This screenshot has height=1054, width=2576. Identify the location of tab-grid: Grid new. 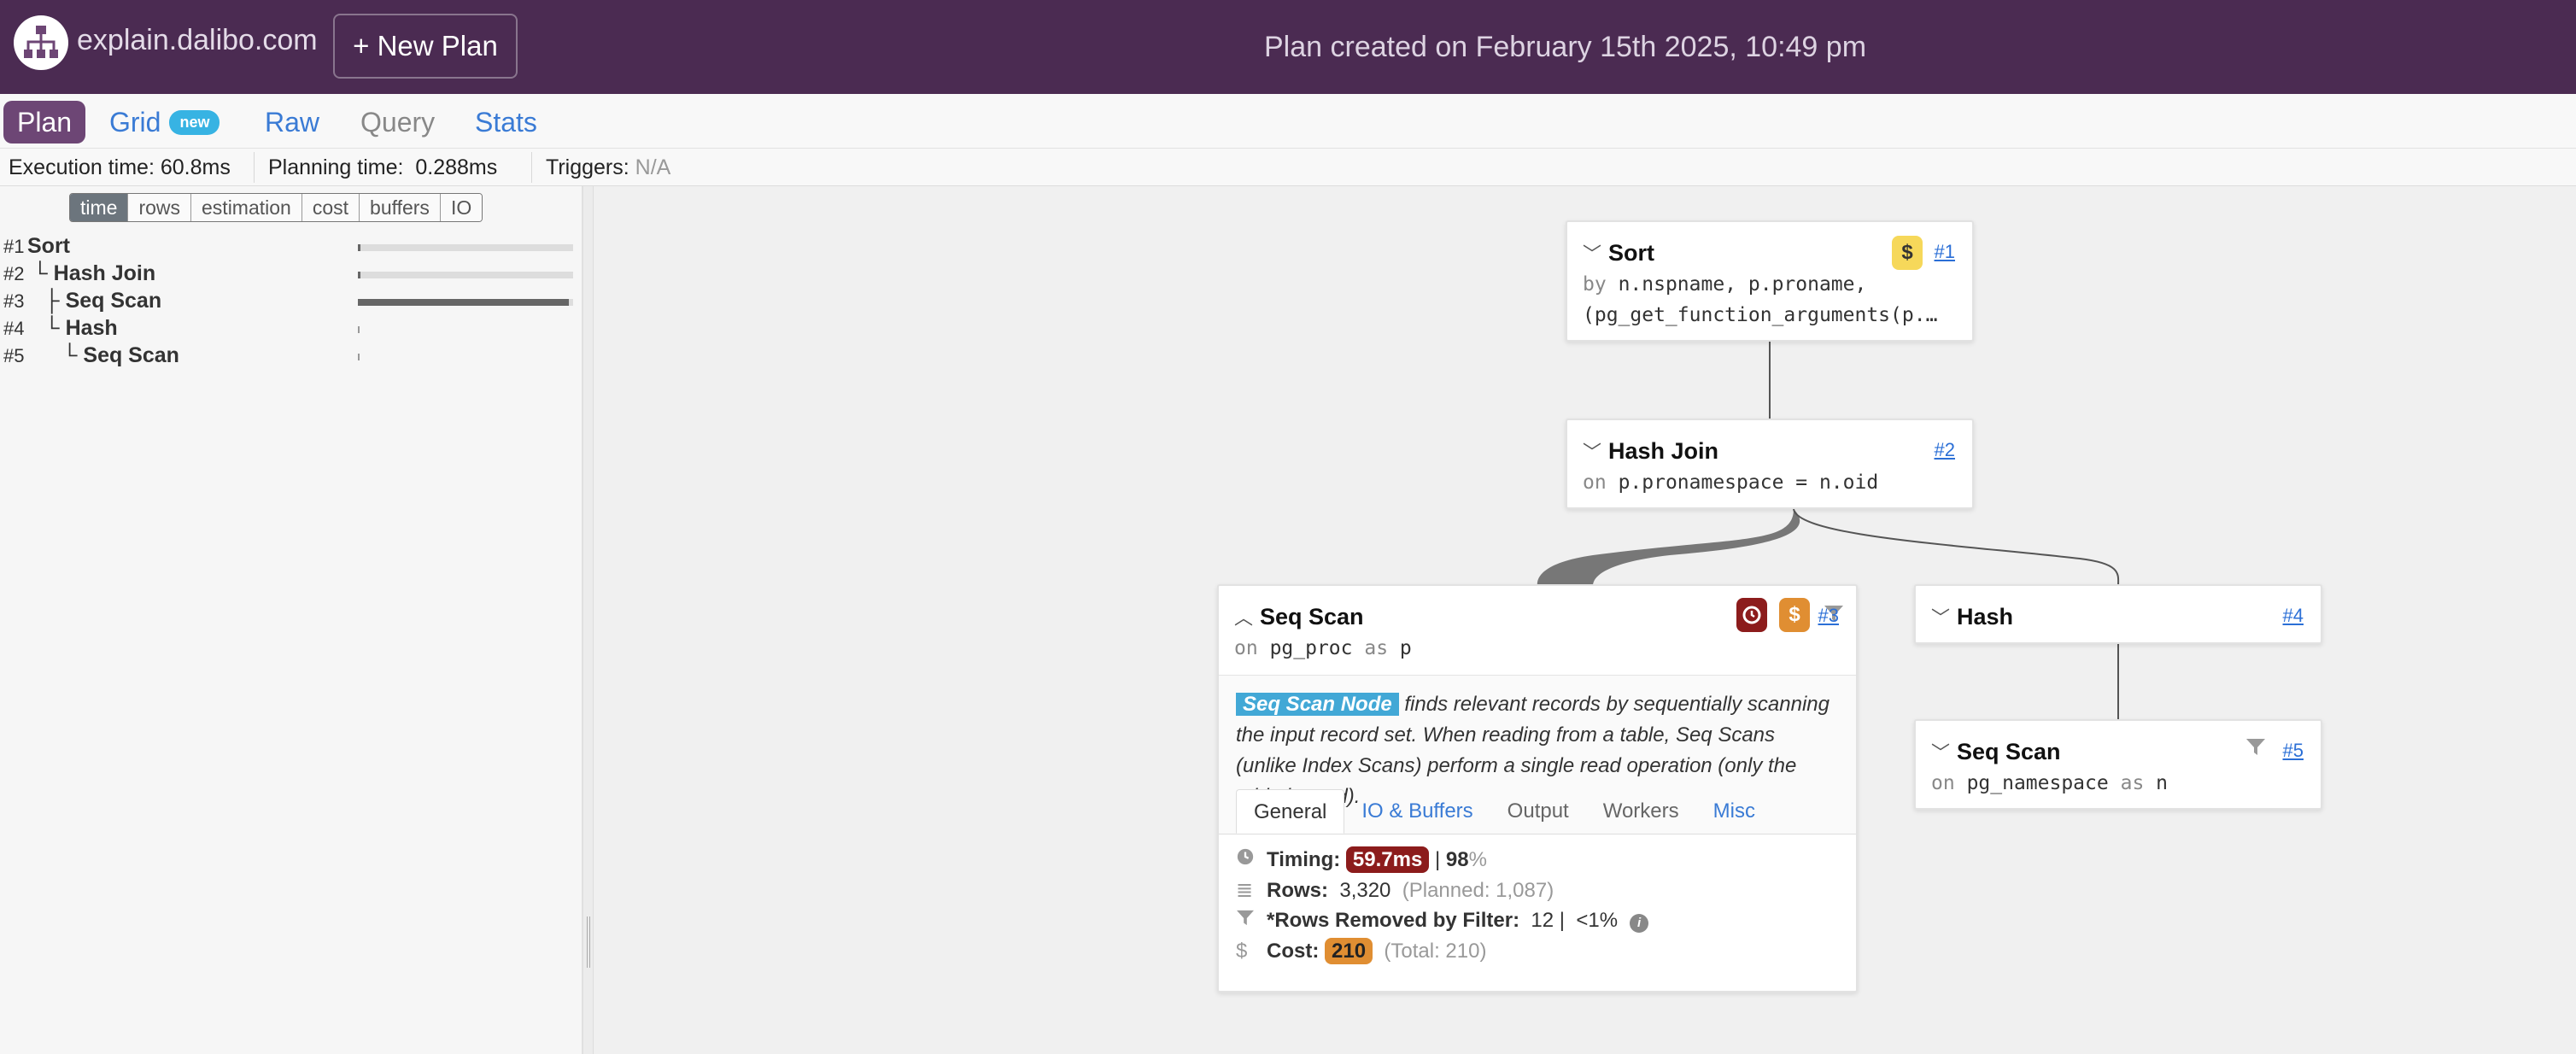
(164, 122).